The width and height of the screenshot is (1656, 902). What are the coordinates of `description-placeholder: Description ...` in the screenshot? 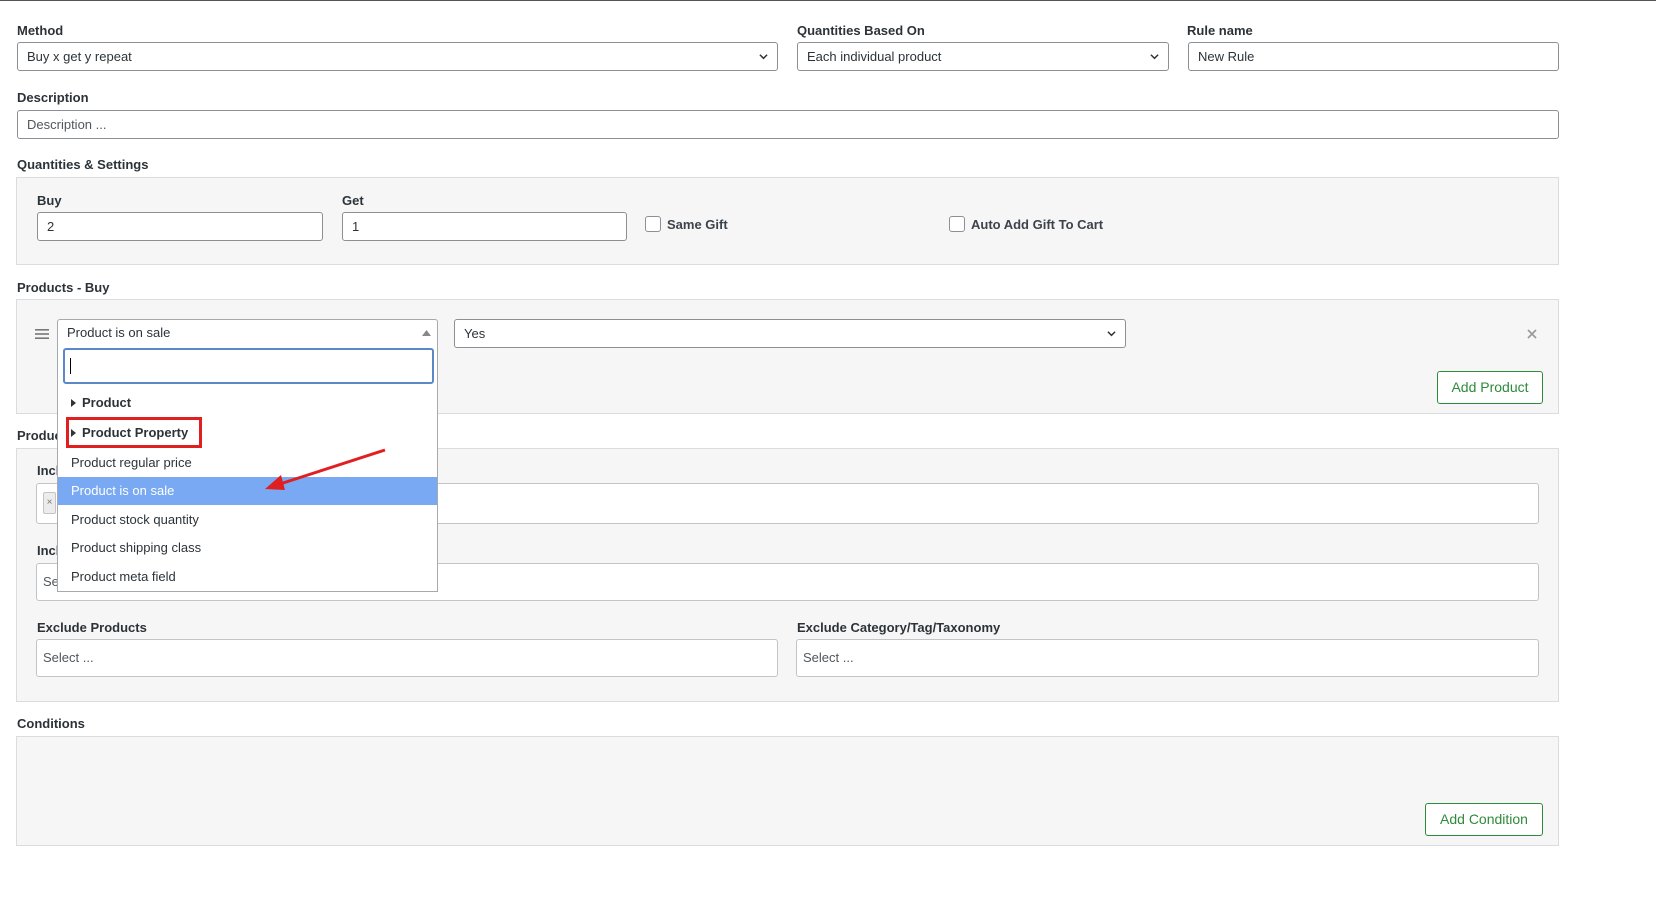 It's located at (67, 124).